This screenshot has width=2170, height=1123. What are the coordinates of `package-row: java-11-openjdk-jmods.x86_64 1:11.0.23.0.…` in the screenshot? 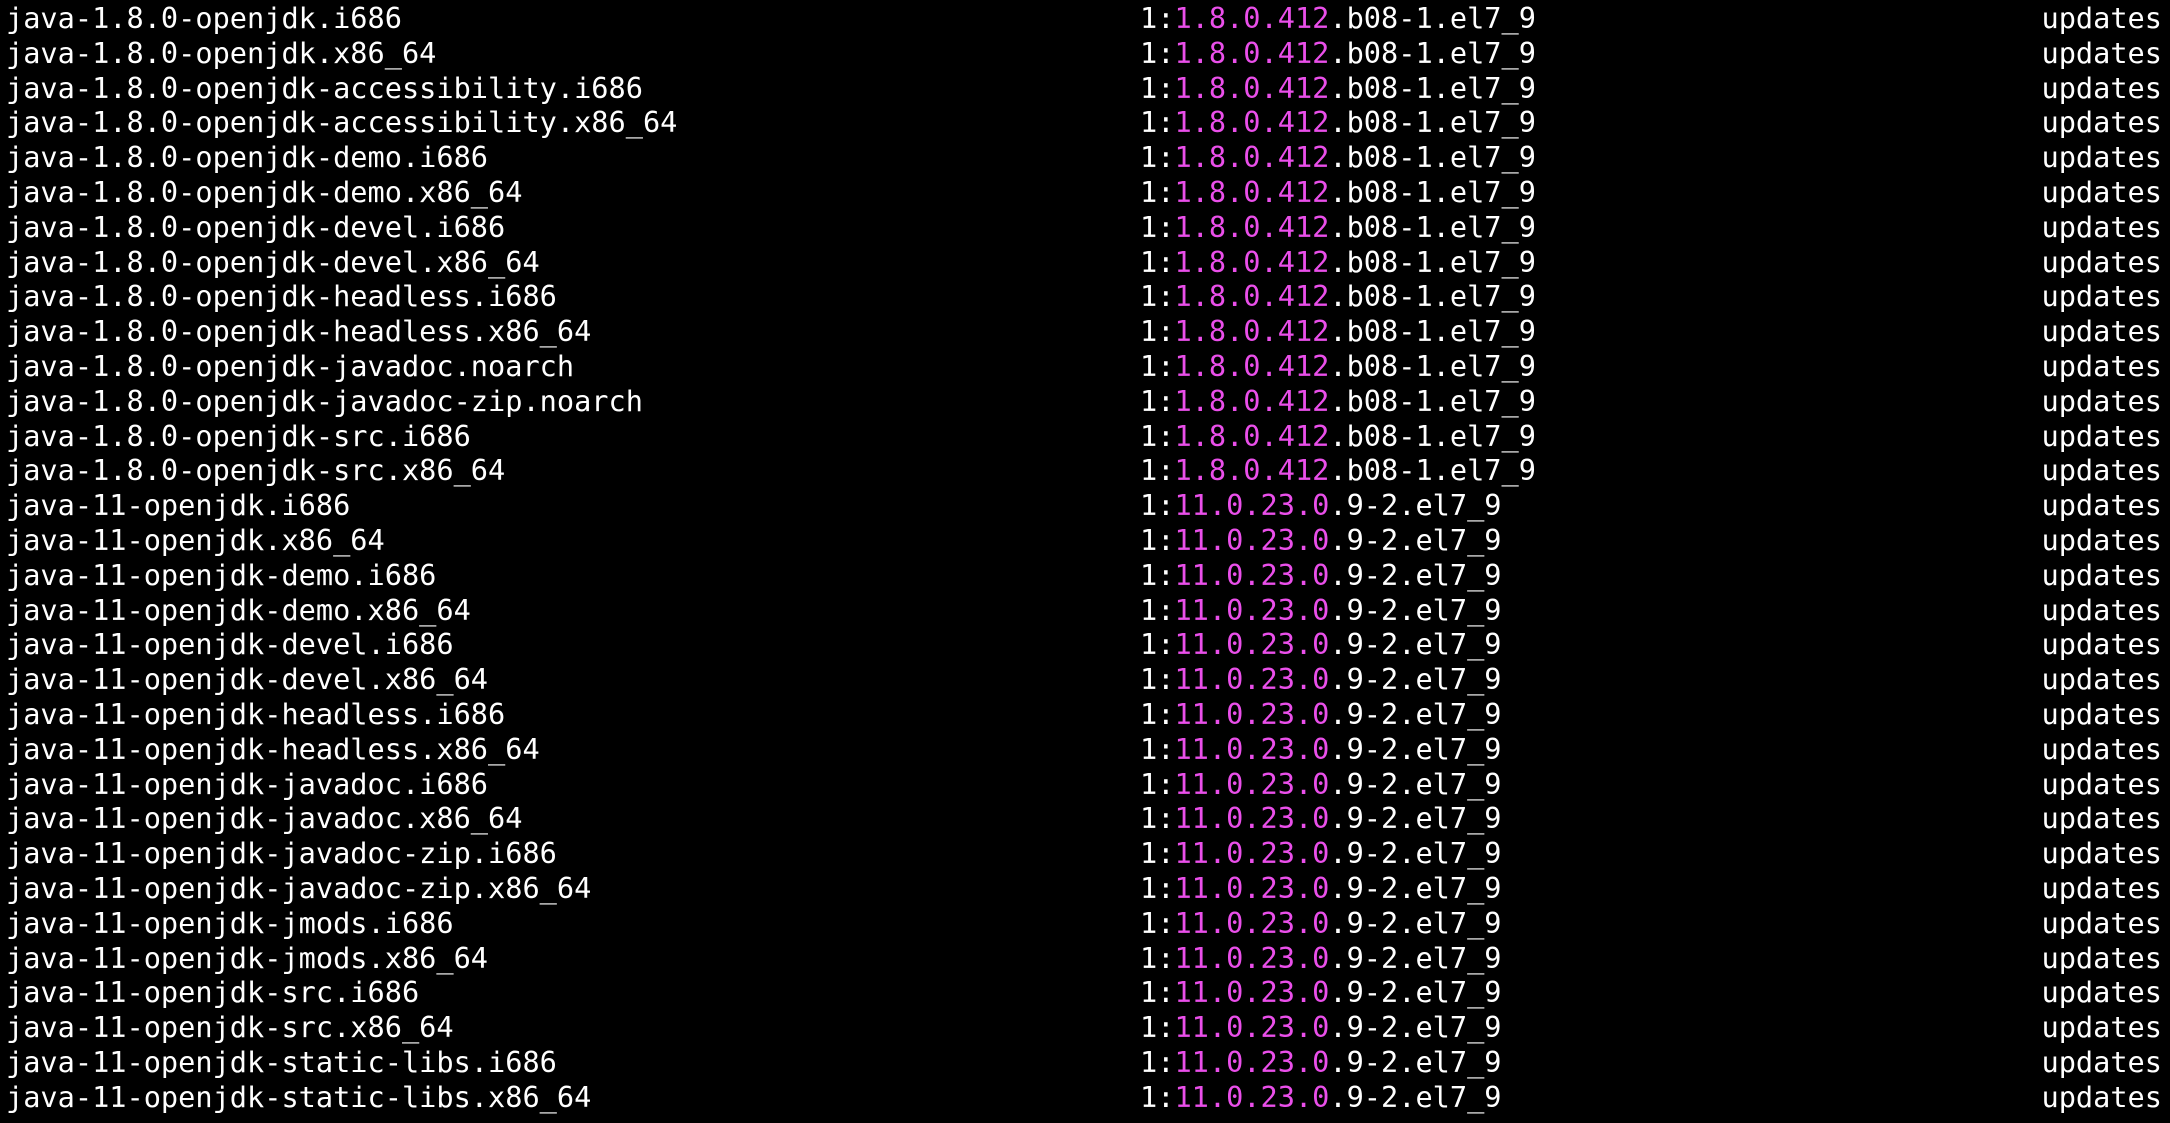 It's located at (1085, 958).